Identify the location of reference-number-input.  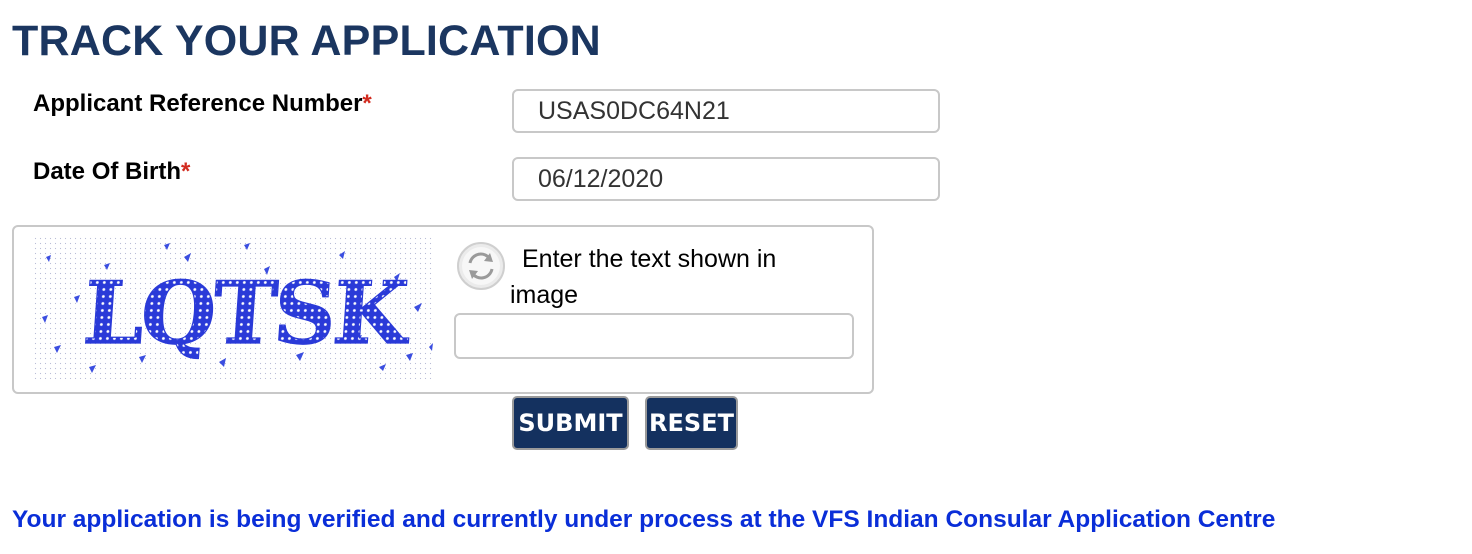
(726, 111).